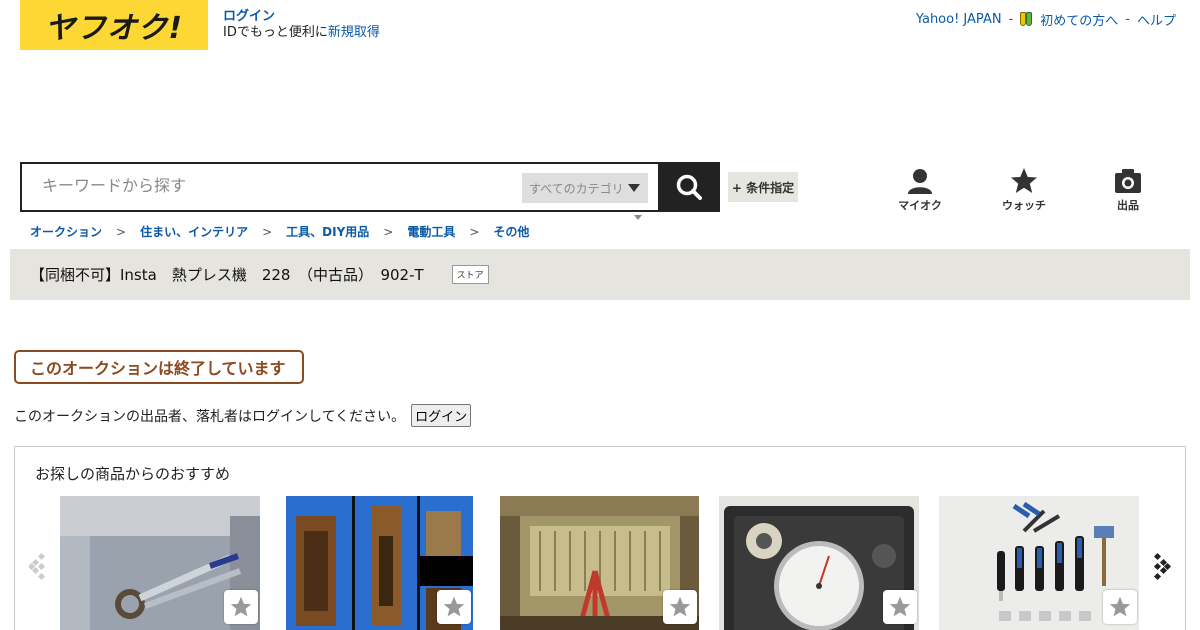  What do you see at coordinates (133, 474) in the screenshot?
I see `recommendation-title: お探しの商品からのおすすめ` at bounding box center [133, 474].